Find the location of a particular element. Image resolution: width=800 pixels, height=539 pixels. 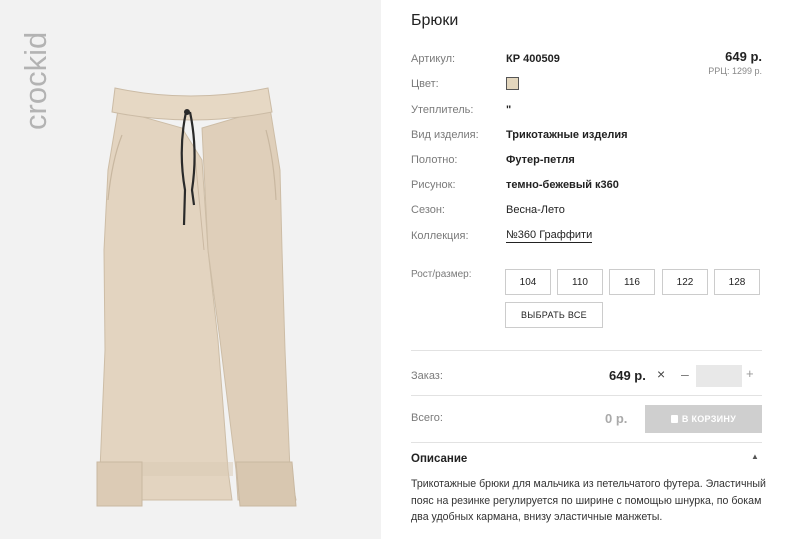

collection-link: №360 Граффити is located at coordinates (549, 235).